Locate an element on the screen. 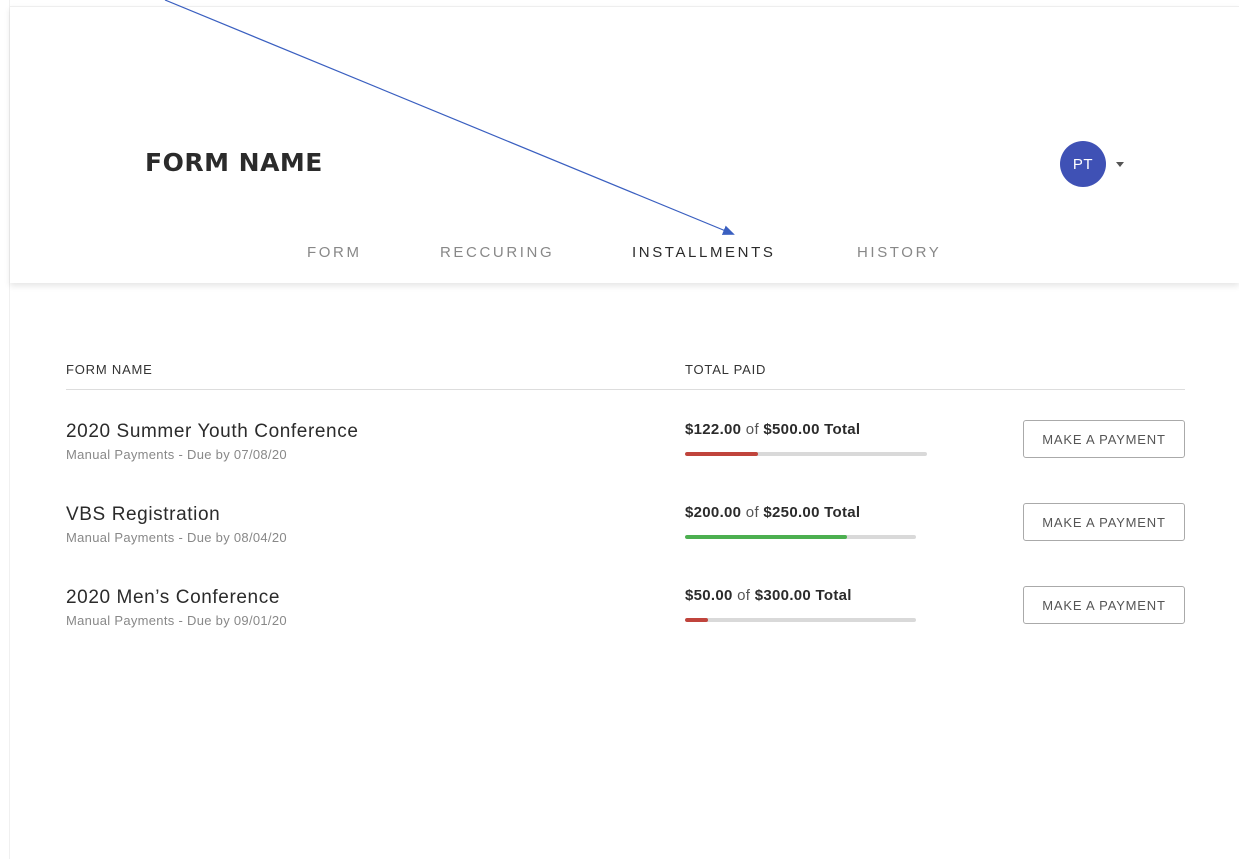  tab-form: FORM is located at coordinates (334, 252).